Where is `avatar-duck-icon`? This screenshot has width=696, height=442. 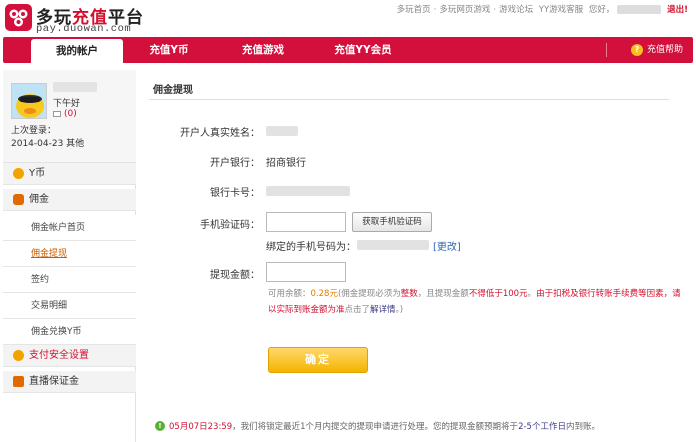
avatar-duck-icon is located at coordinates (29, 101).